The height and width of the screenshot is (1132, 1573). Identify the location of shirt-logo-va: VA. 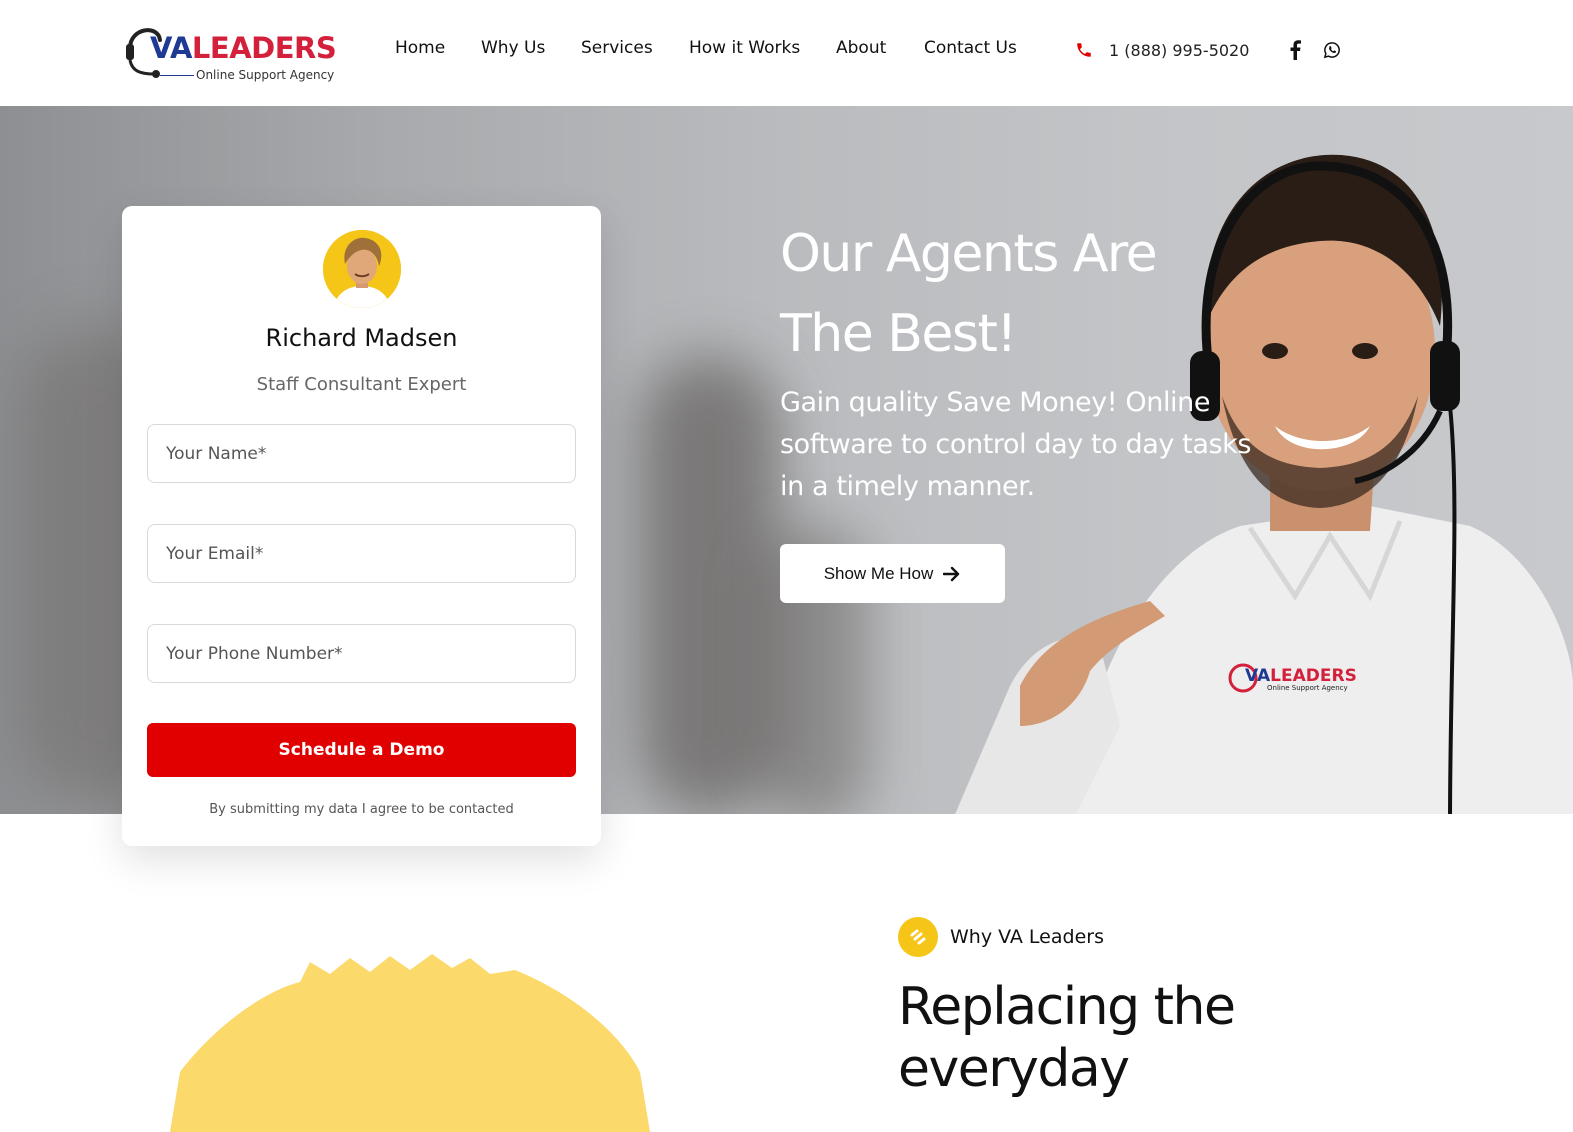
(1258, 676).